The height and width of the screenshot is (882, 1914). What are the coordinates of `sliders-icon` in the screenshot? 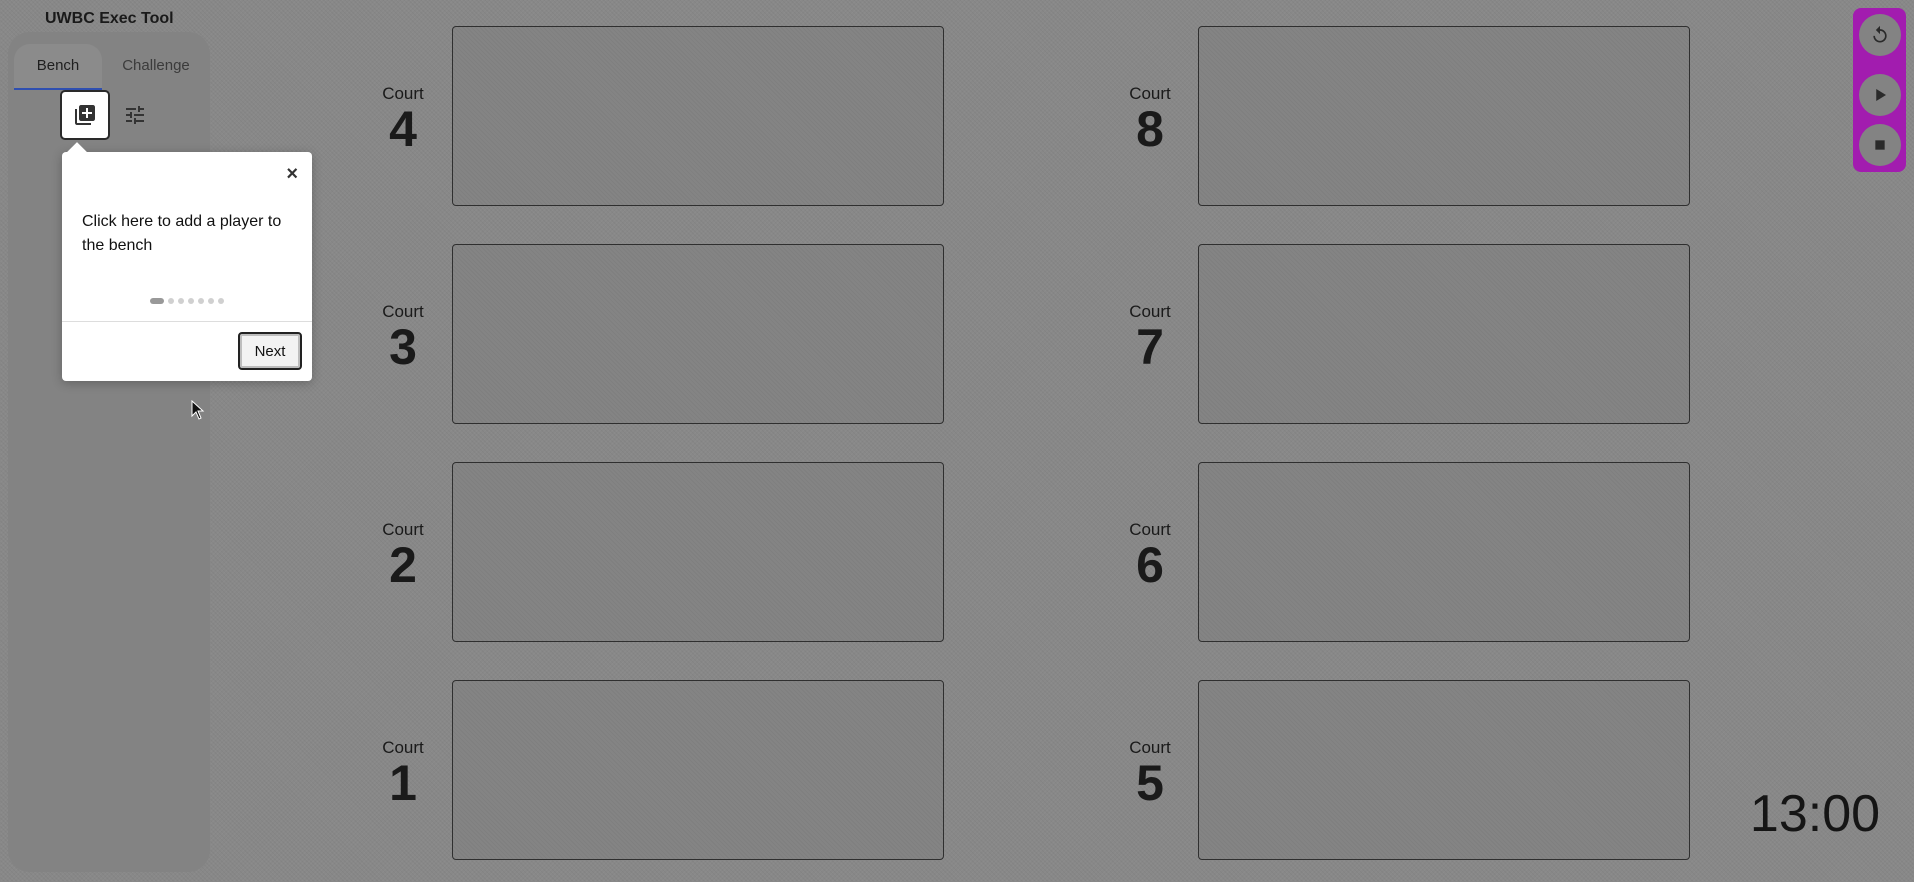 It's located at (135, 115).